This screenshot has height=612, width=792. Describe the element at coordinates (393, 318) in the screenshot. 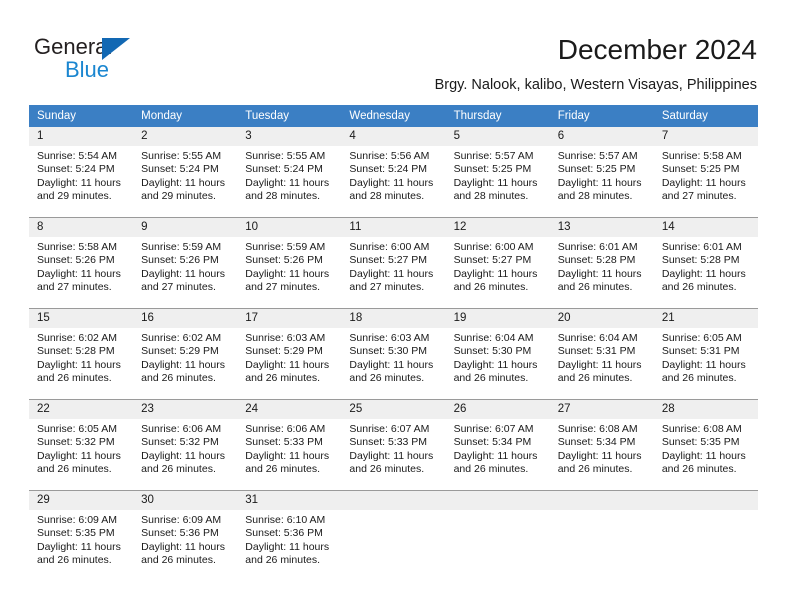

I see `day-number: 18` at that location.